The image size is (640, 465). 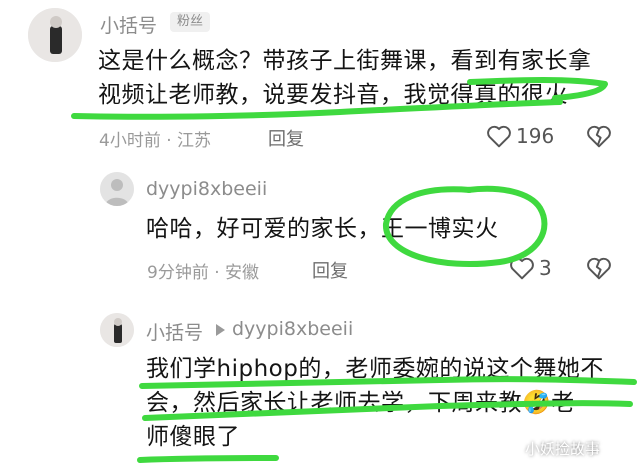 What do you see at coordinates (203, 273) in the screenshot?
I see `comment-meta: 9分钟前 · 安徽` at bounding box center [203, 273].